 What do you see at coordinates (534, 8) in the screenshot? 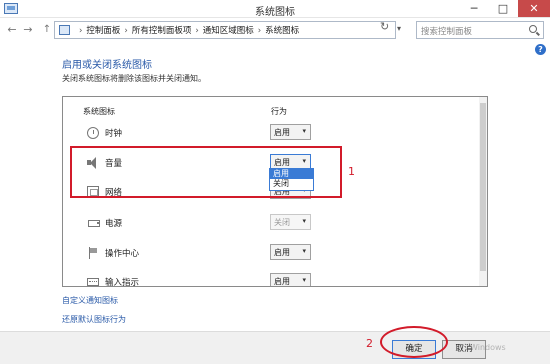
I see `close-button: ✕` at bounding box center [534, 8].